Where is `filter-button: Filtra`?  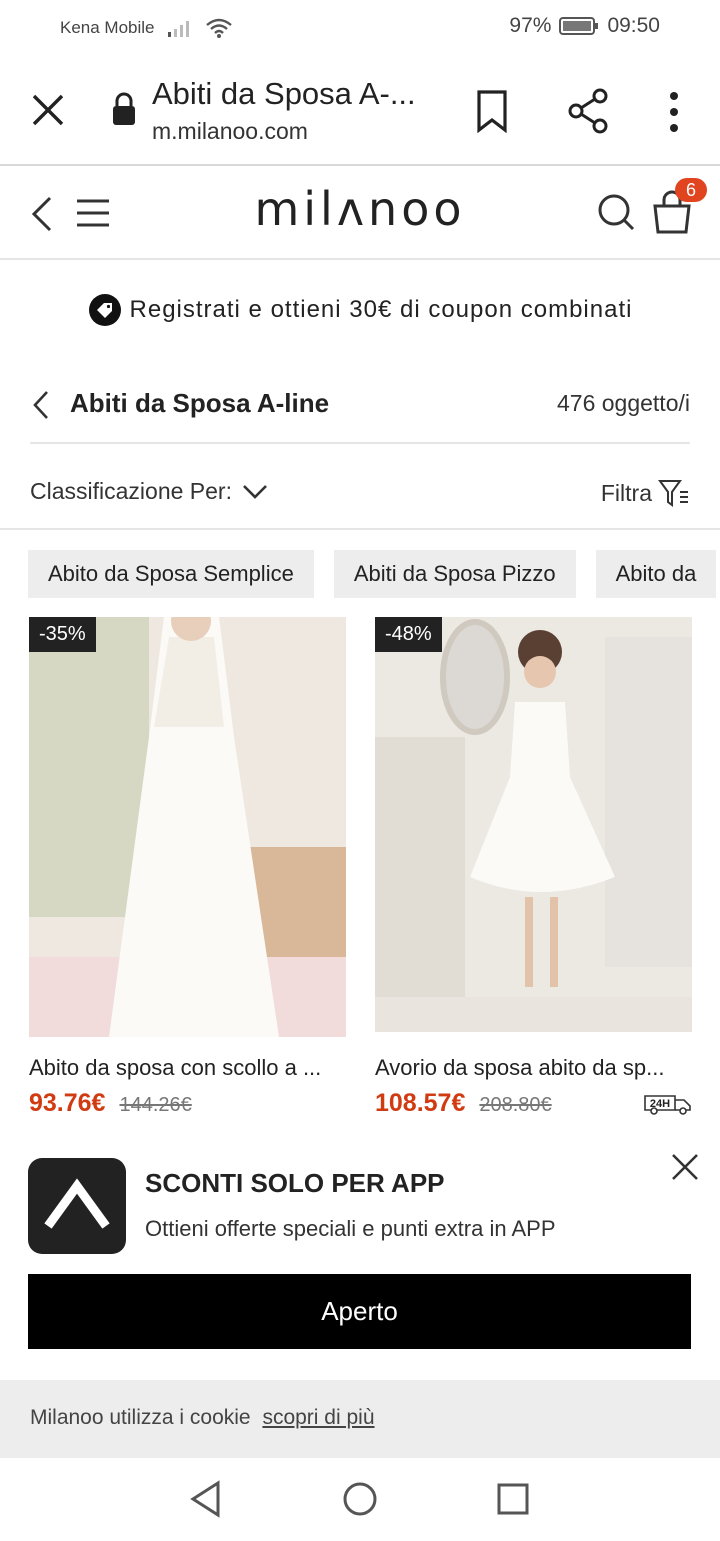 filter-button: Filtra is located at coordinates (645, 493).